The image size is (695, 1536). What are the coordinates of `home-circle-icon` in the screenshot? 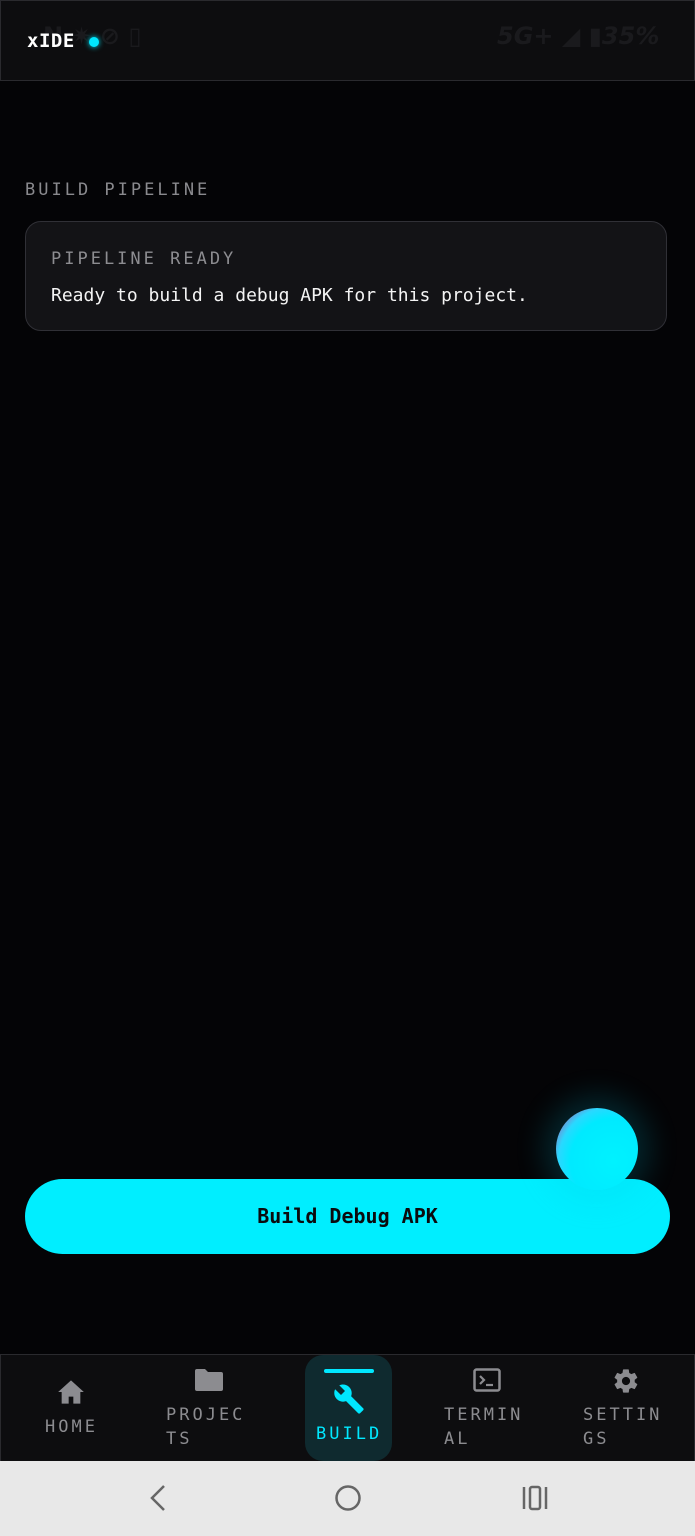 It's located at (348, 1500).